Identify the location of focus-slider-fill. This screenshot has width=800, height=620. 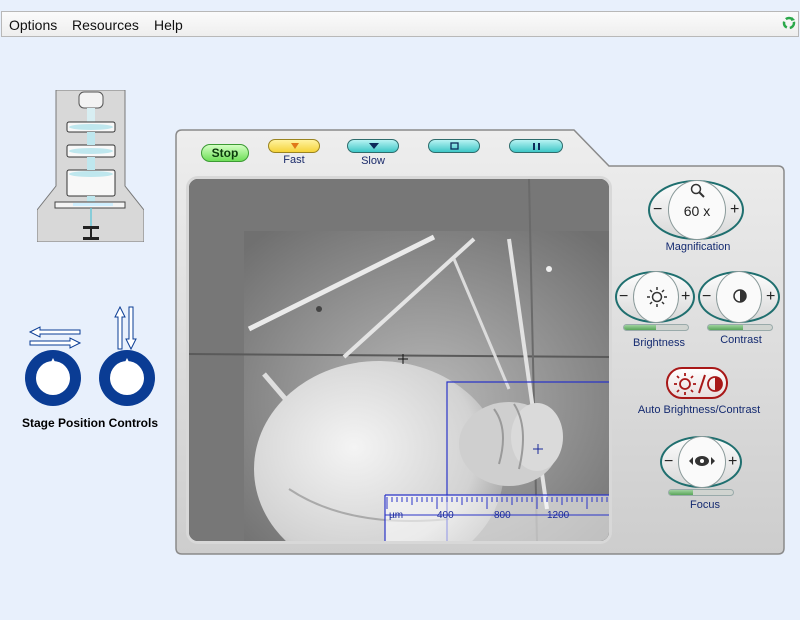
(681, 492).